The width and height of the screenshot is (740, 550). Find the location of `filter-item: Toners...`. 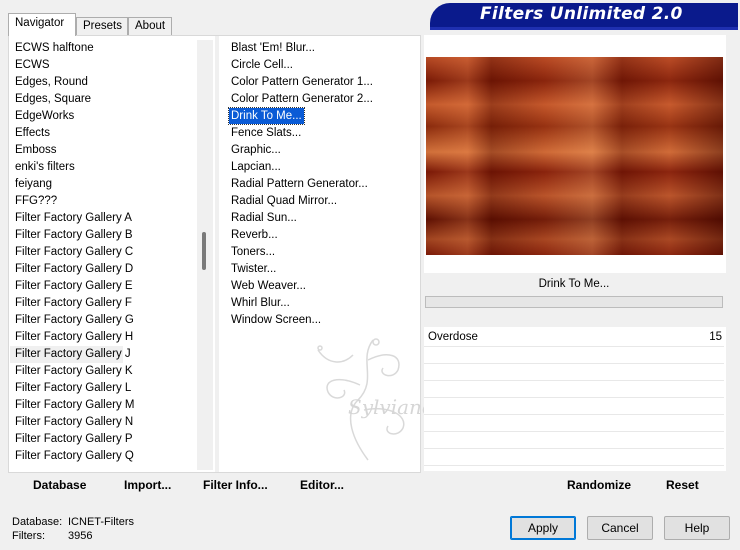

filter-item: Toners... is located at coordinates (321, 252).